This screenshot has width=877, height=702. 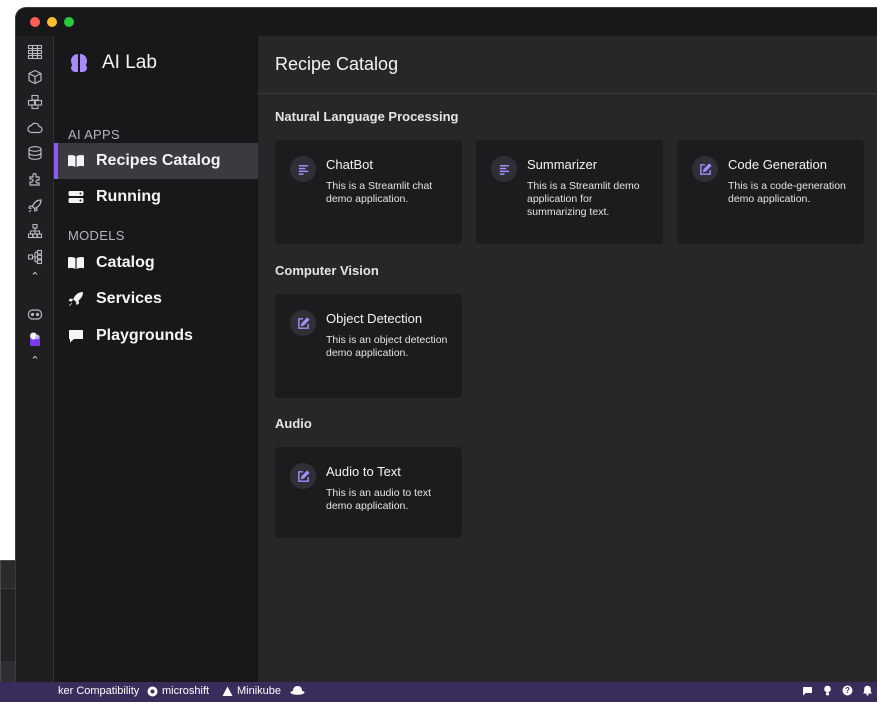 I want to click on status-label: ker Compatibility, so click(x=99, y=691).